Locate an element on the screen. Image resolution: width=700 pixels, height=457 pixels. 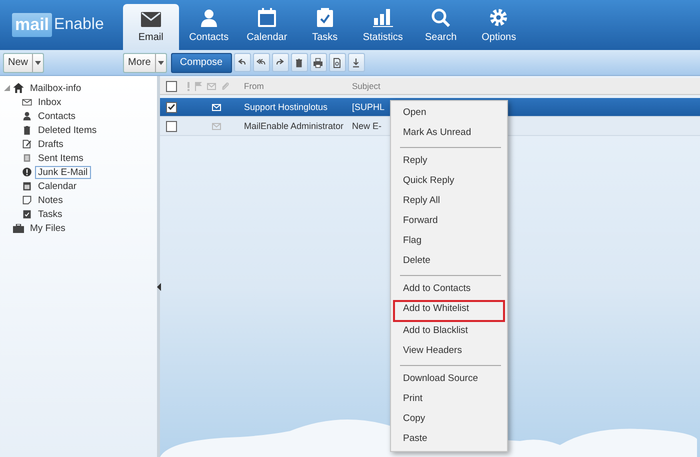
message-subject: [SUPHL is located at coordinates (368, 107).